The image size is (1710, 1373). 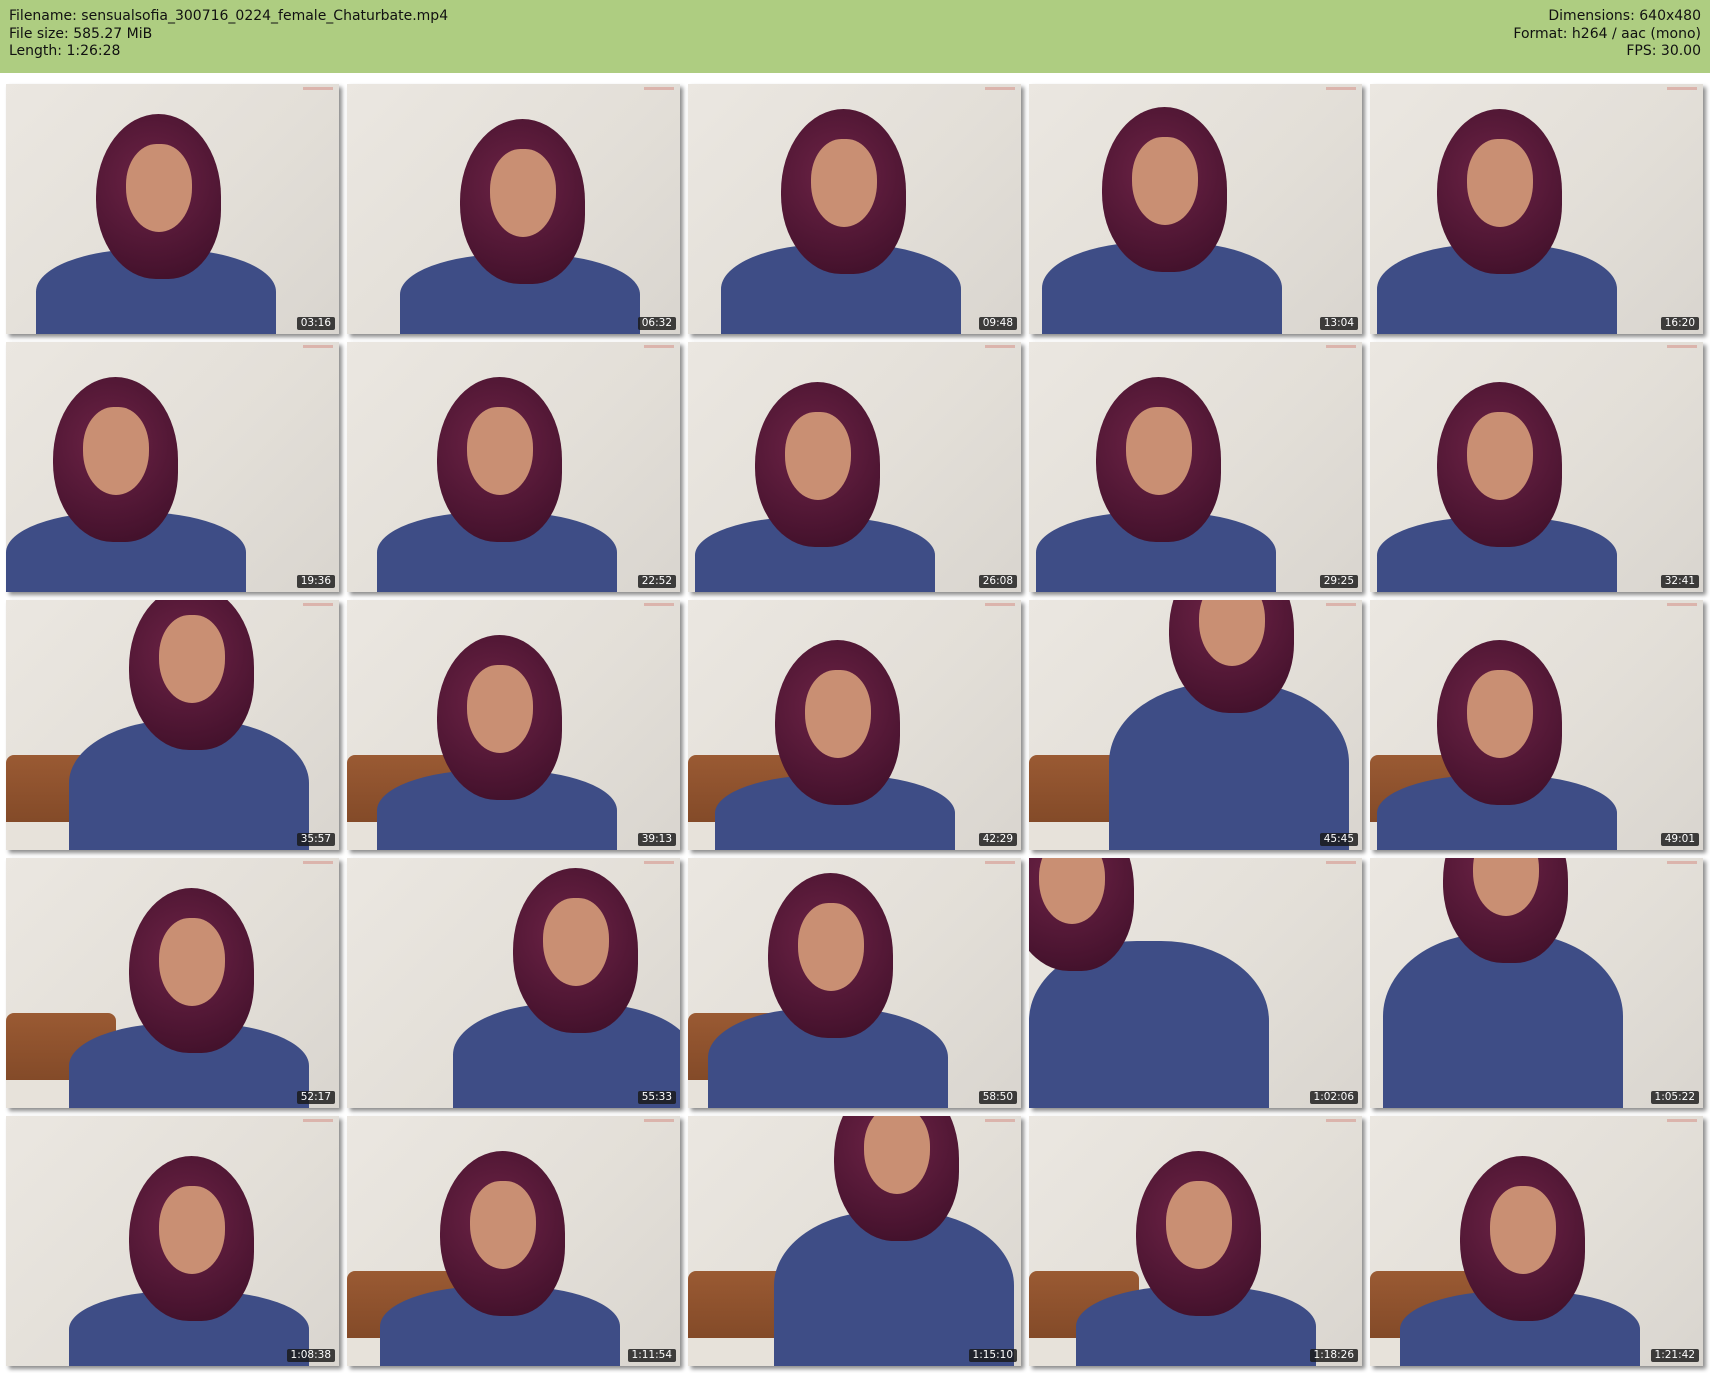 I want to click on timestamp-label: 58:50, so click(x=997, y=1097).